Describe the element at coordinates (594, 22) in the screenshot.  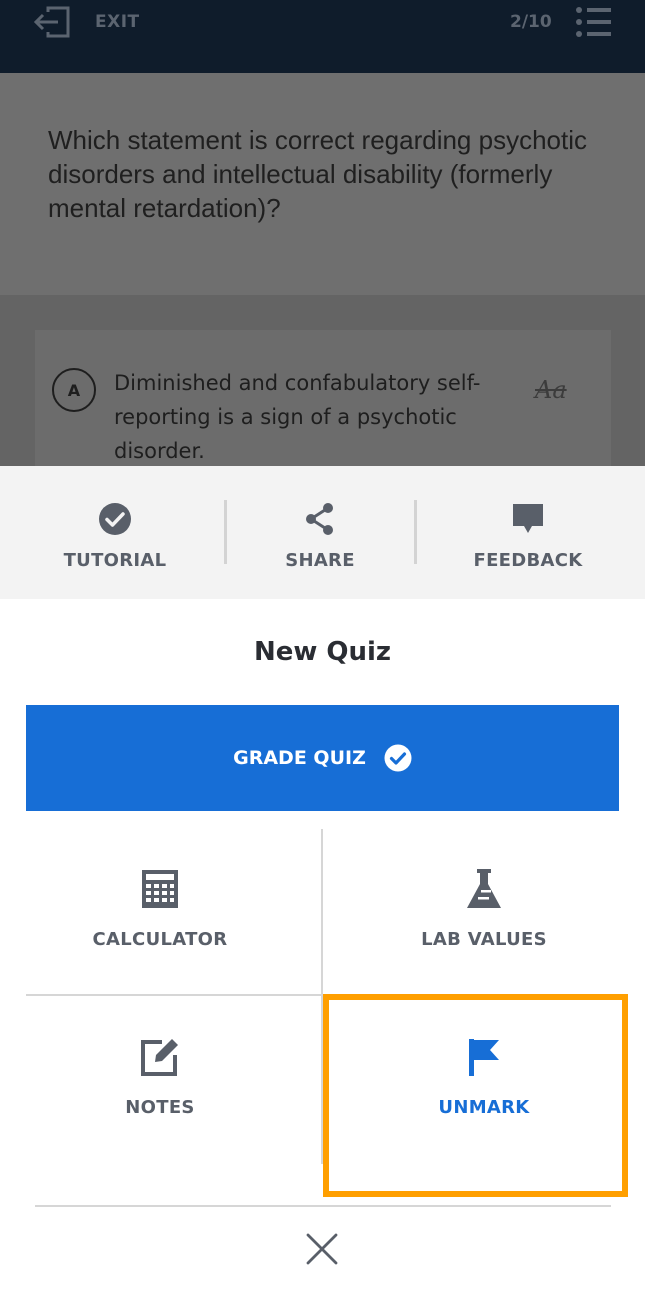
I see `list-icon` at that location.